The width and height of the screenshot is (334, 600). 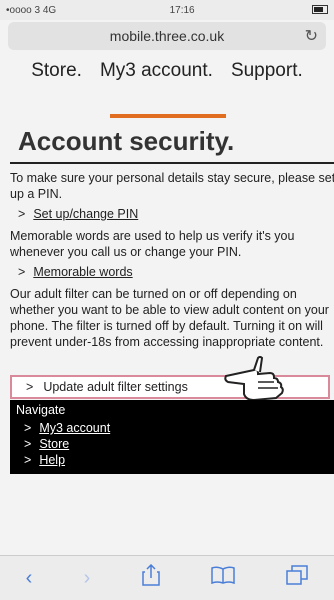 I want to click on url-text: mobile.three.co.uk, so click(x=167, y=36).